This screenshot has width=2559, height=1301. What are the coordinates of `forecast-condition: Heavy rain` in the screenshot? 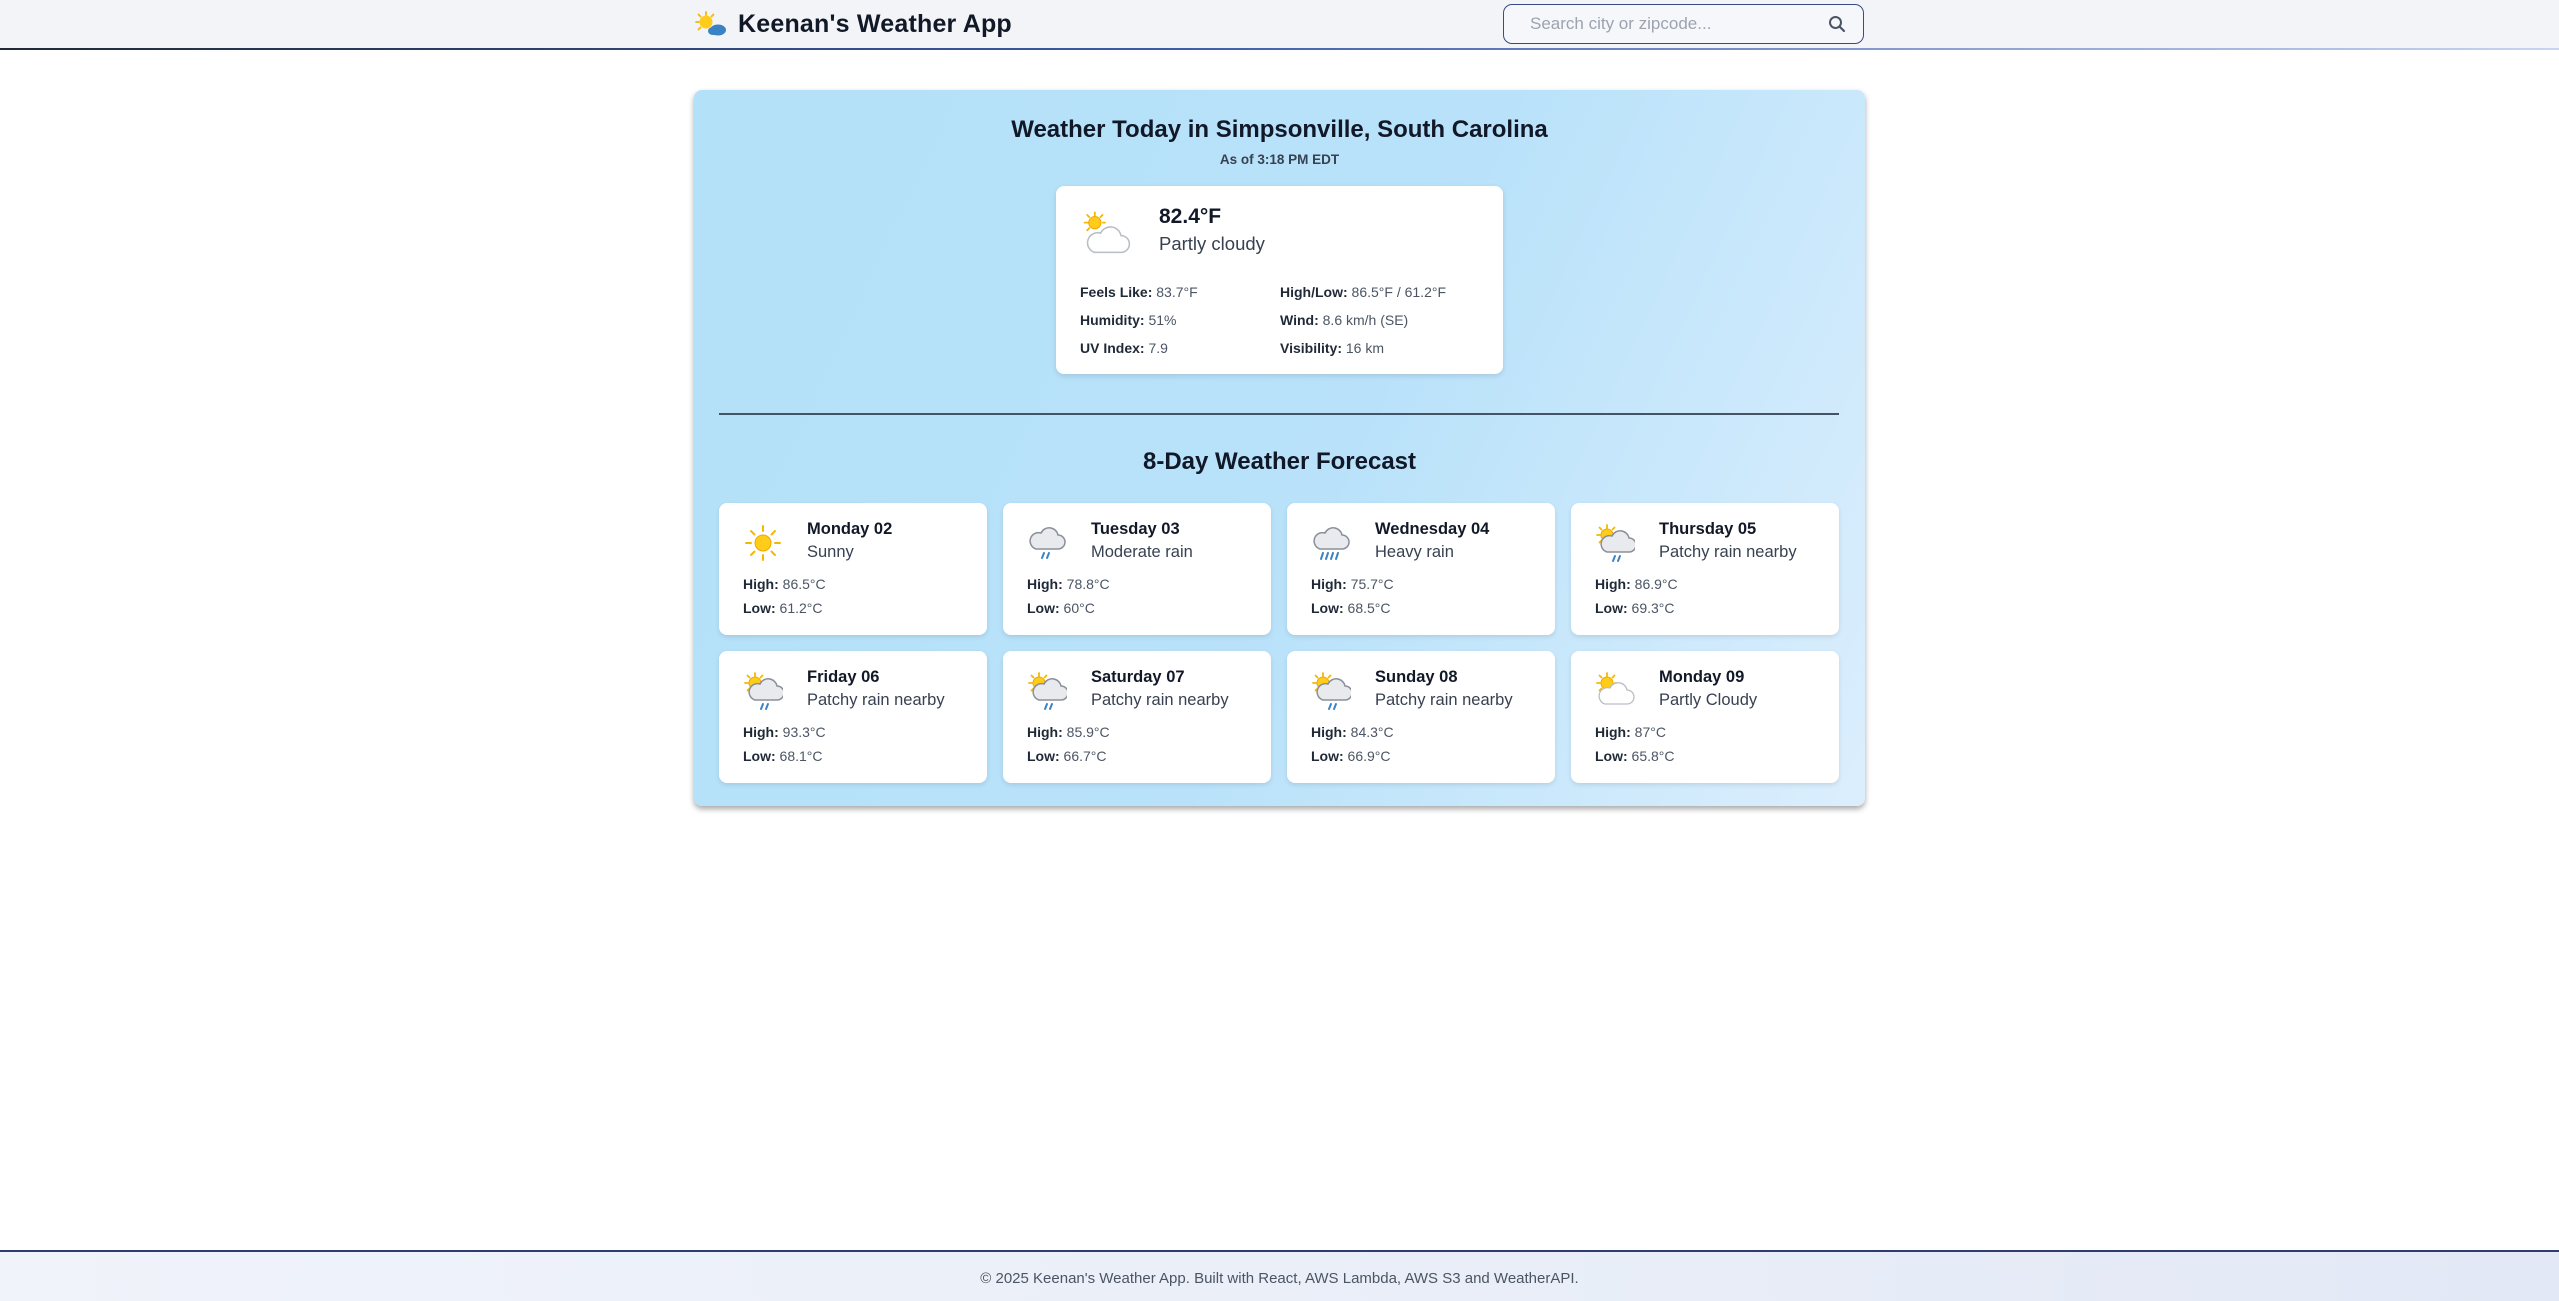 It's located at (1414, 552).